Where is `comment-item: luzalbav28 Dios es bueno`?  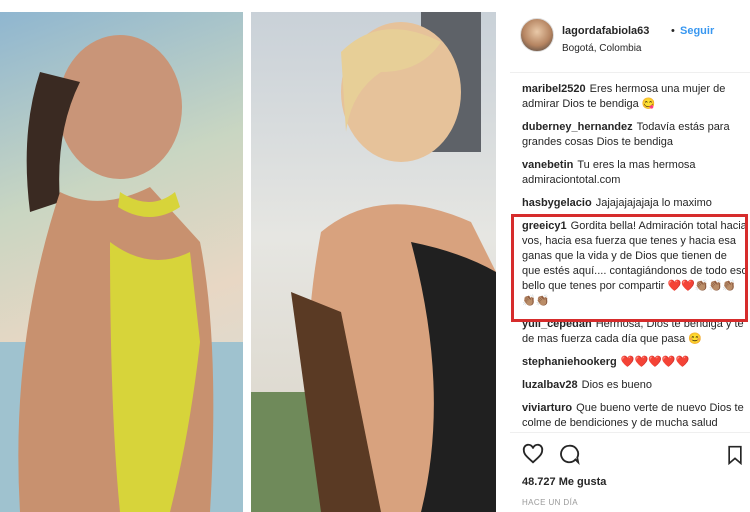
comment-item: luzalbav28 Dios es bueno is located at coordinates (635, 385).